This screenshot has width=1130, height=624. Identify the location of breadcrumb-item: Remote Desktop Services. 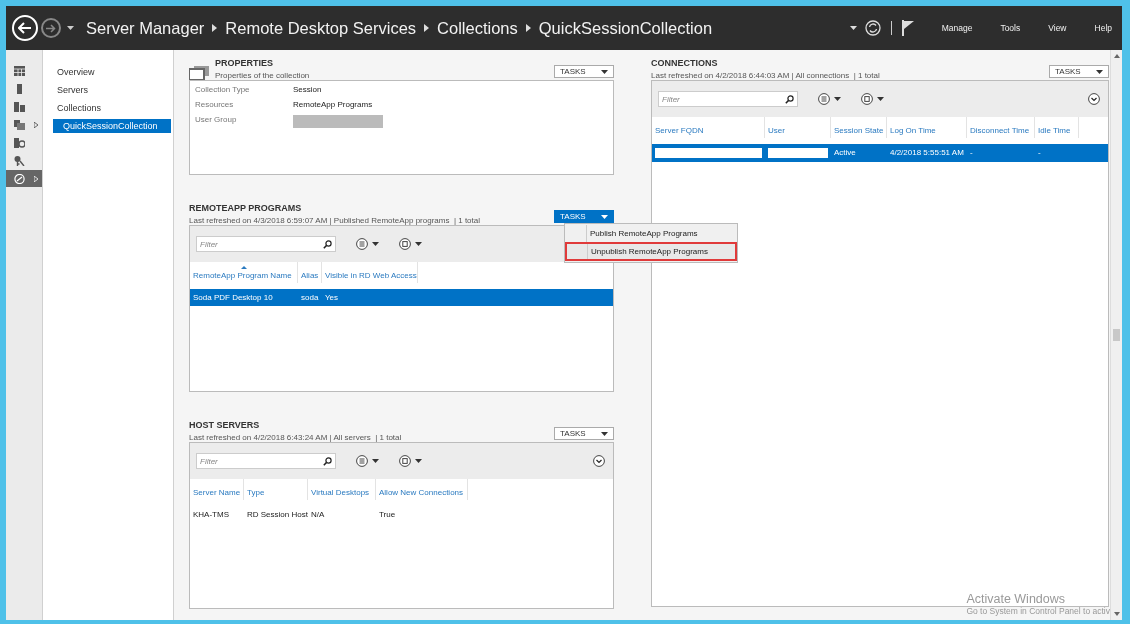
(321, 28).